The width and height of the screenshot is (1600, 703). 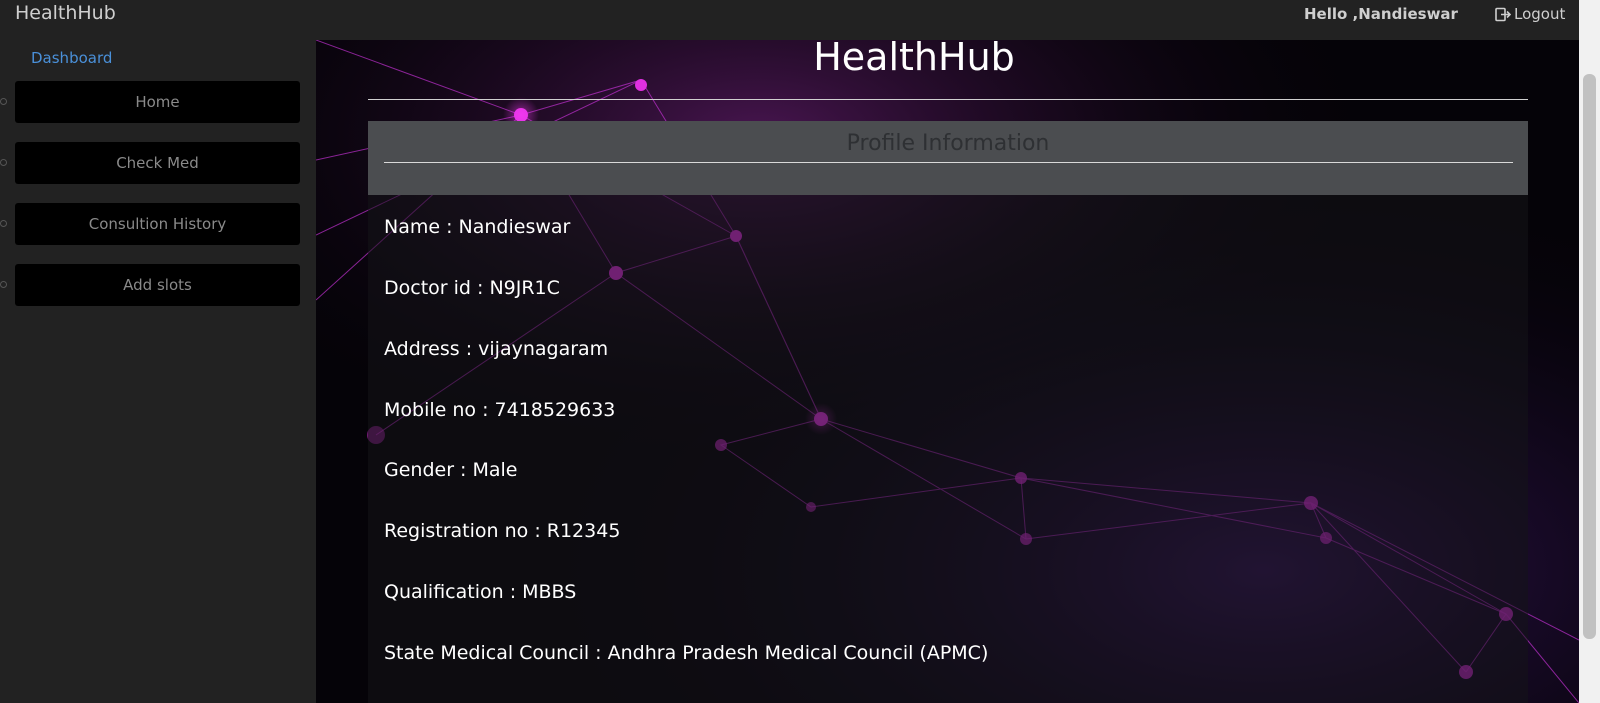 What do you see at coordinates (948, 143) in the screenshot?
I see `profile-card-title: Profile Information` at bounding box center [948, 143].